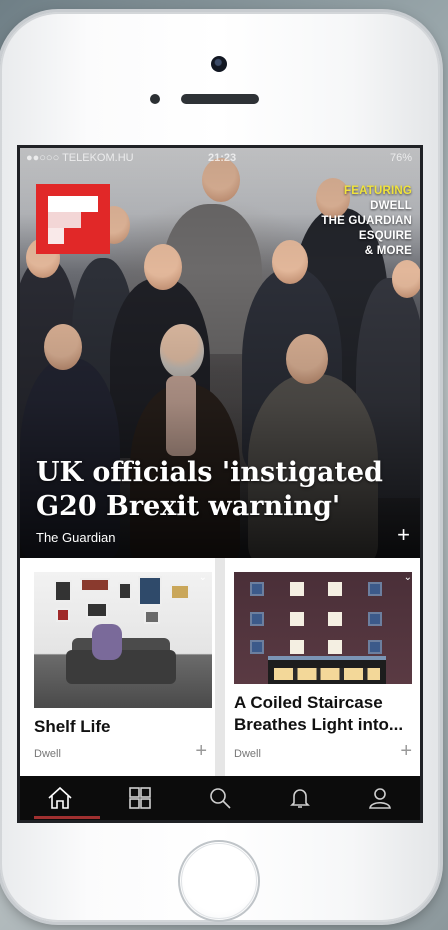 The width and height of the screenshot is (448, 930). I want to click on status-battery: 76%, so click(400, 158).